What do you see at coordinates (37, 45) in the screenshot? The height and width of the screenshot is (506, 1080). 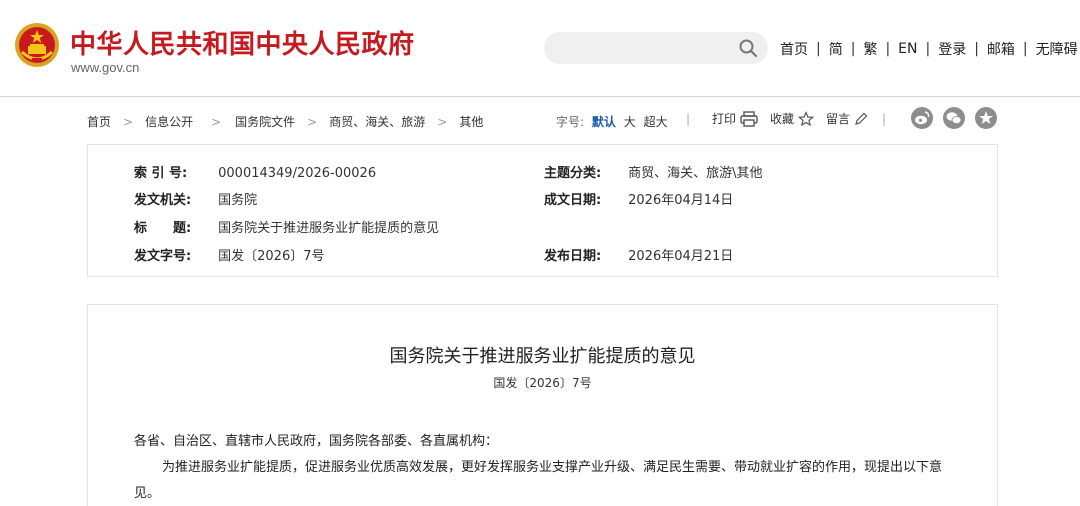 I see `national-emblem-icon` at bounding box center [37, 45].